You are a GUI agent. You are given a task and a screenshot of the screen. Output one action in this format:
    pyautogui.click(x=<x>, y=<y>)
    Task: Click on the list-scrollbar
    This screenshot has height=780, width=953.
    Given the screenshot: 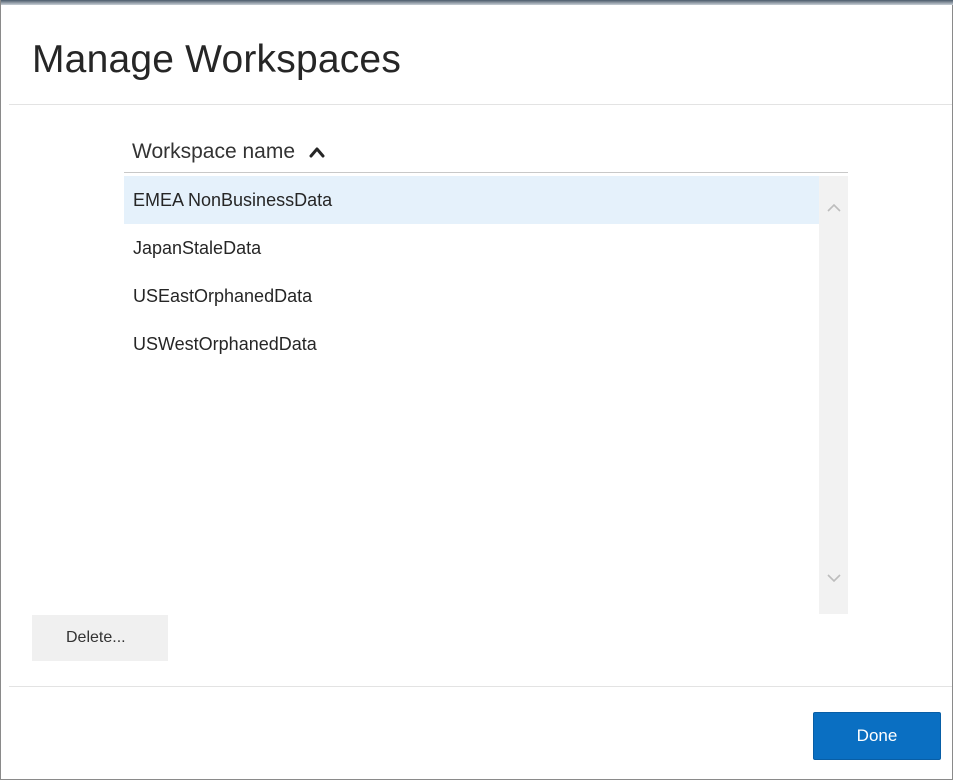 What is the action you would take?
    pyautogui.click(x=833, y=395)
    